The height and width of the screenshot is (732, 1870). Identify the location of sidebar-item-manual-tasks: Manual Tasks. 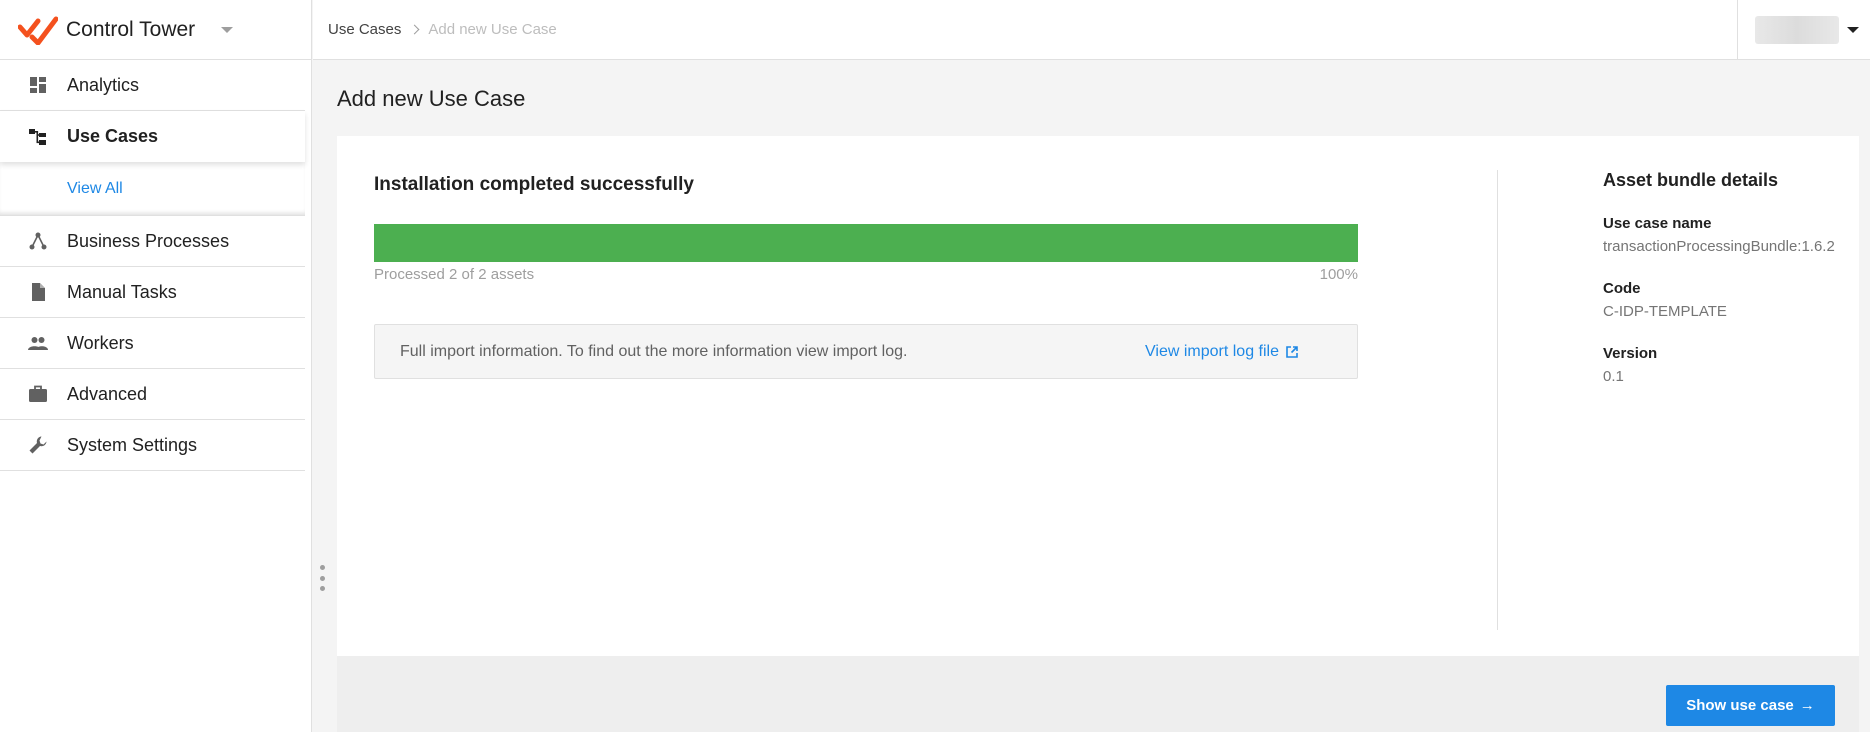
(152, 292).